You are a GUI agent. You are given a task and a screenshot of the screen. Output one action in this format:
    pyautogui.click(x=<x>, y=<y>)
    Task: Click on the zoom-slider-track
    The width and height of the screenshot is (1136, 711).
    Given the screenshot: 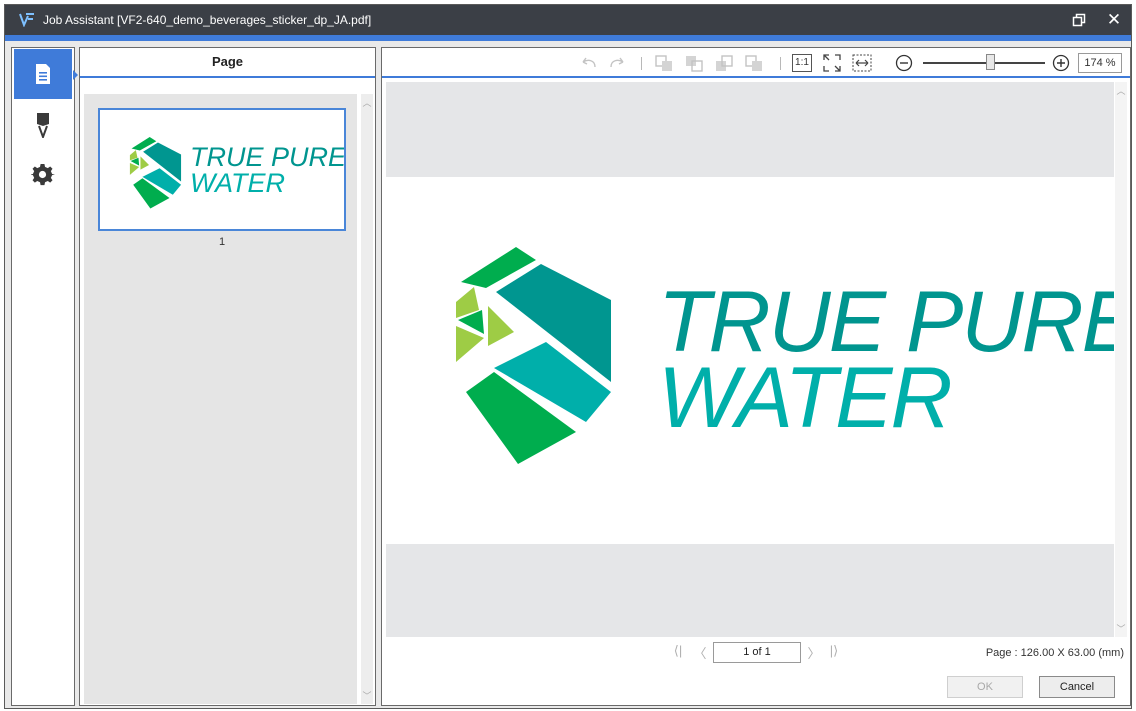 What is the action you would take?
    pyautogui.click(x=984, y=63)
    